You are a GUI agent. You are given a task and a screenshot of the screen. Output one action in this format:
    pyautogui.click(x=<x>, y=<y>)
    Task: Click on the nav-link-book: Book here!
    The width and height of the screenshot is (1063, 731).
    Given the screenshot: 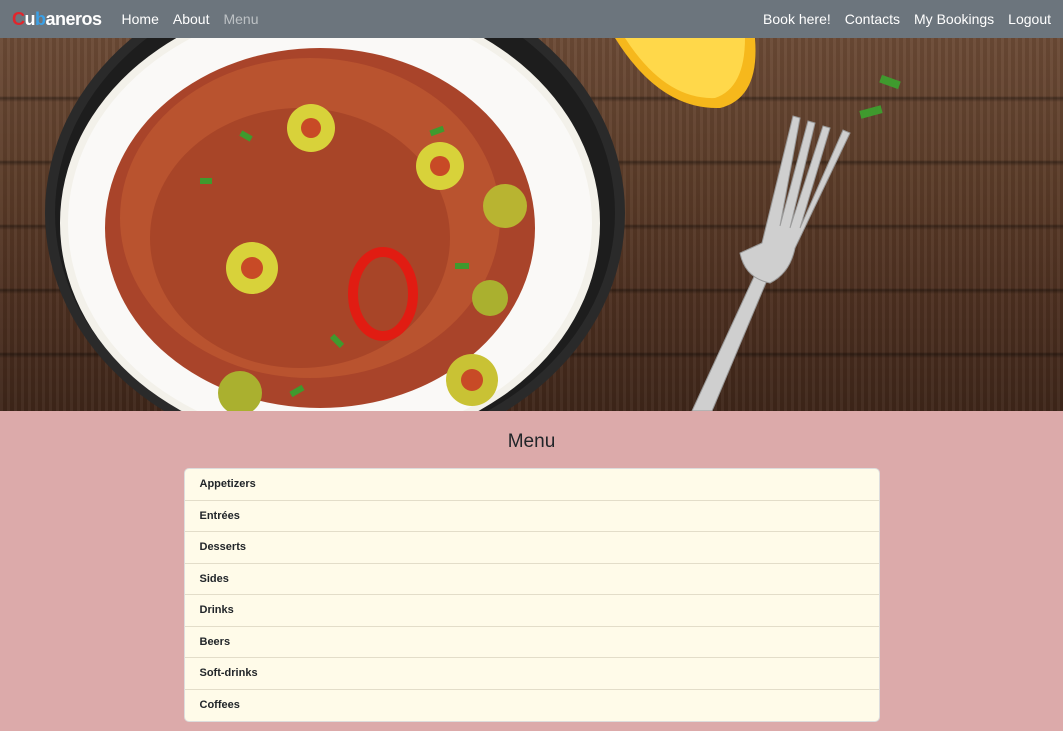 What is the action you would take?
    pyautogui.click(x=797, y=19)
    